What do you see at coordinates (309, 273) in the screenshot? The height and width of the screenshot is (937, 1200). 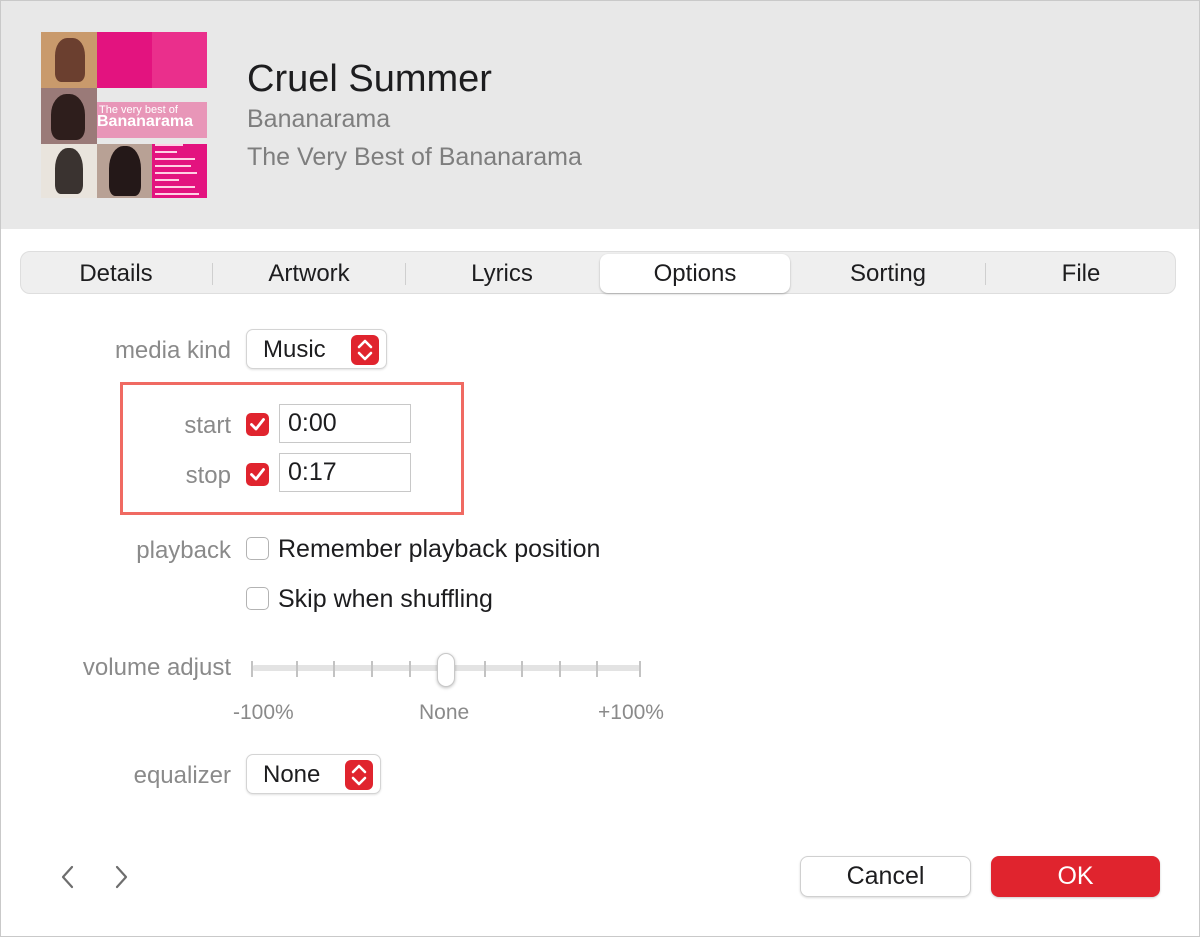 I see `tab-artwork: Artwork` at bounding box center [309, 273].